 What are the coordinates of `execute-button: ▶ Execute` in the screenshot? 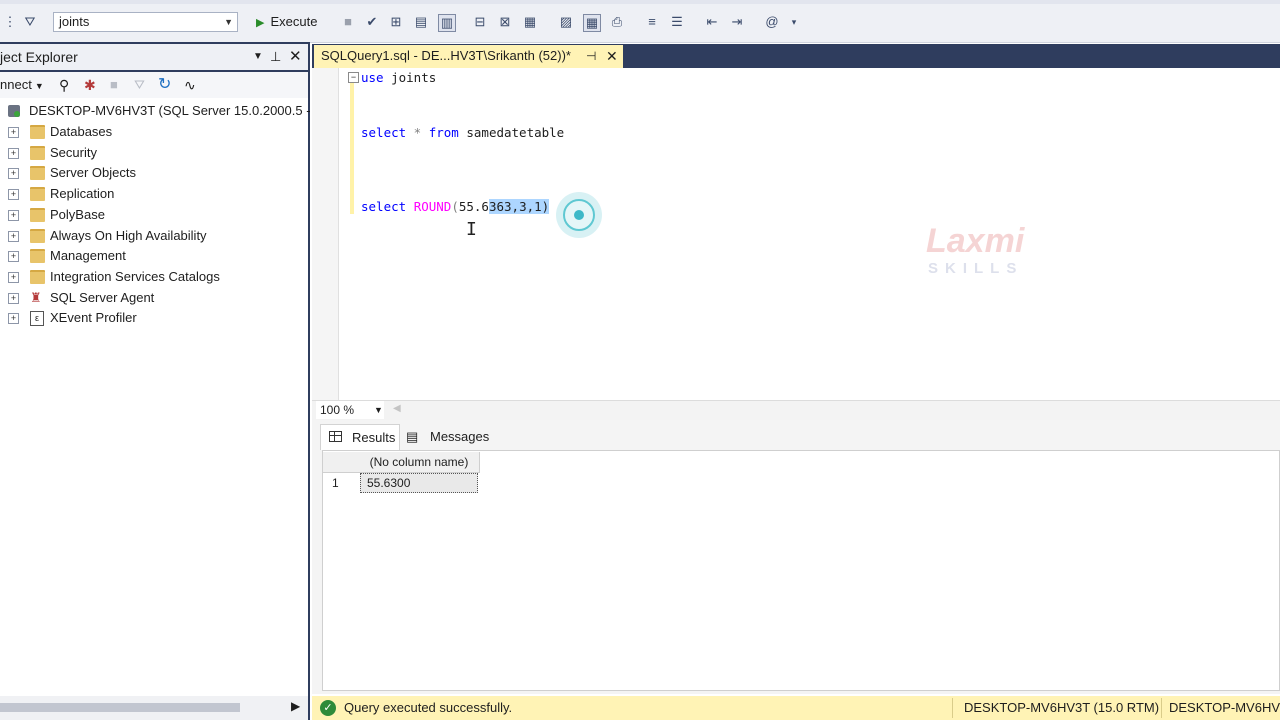 It's located at (286, 22).